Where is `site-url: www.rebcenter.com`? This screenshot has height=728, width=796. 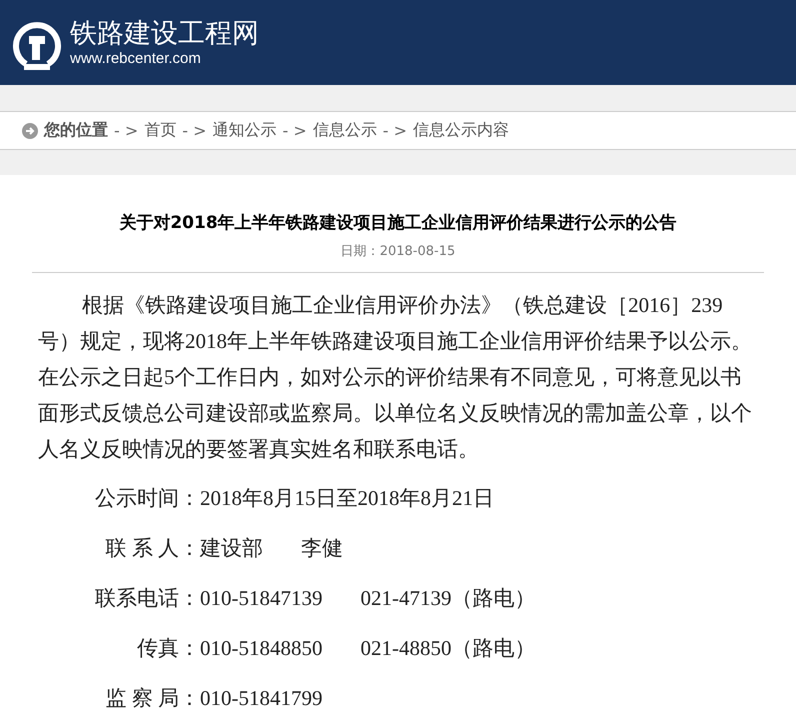 site-url: www.rebcenter.com is located at coordinates (164, 58).